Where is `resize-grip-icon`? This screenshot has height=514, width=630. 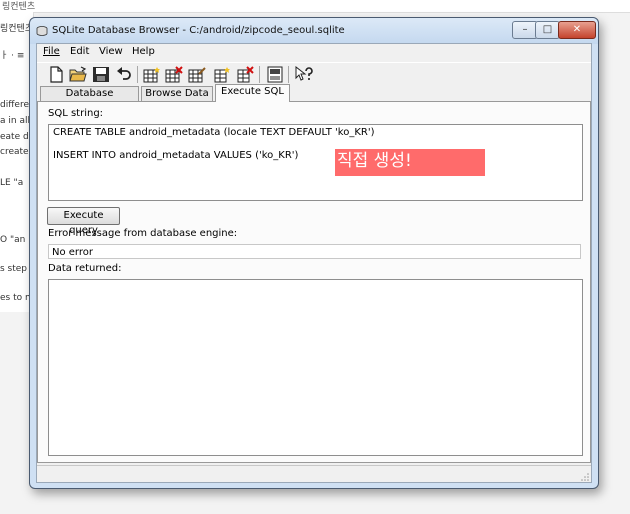
resize-grip-icon is located at coordinates (585, 477).